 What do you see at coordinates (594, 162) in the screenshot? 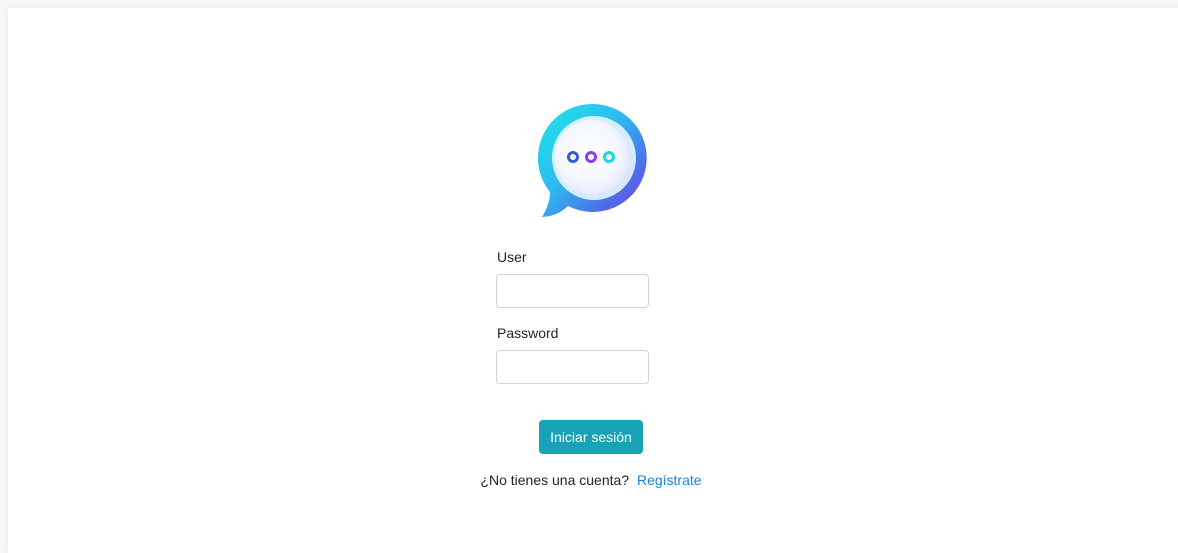
I see `chat-bubble-icon` at bounding box center [594, 162].